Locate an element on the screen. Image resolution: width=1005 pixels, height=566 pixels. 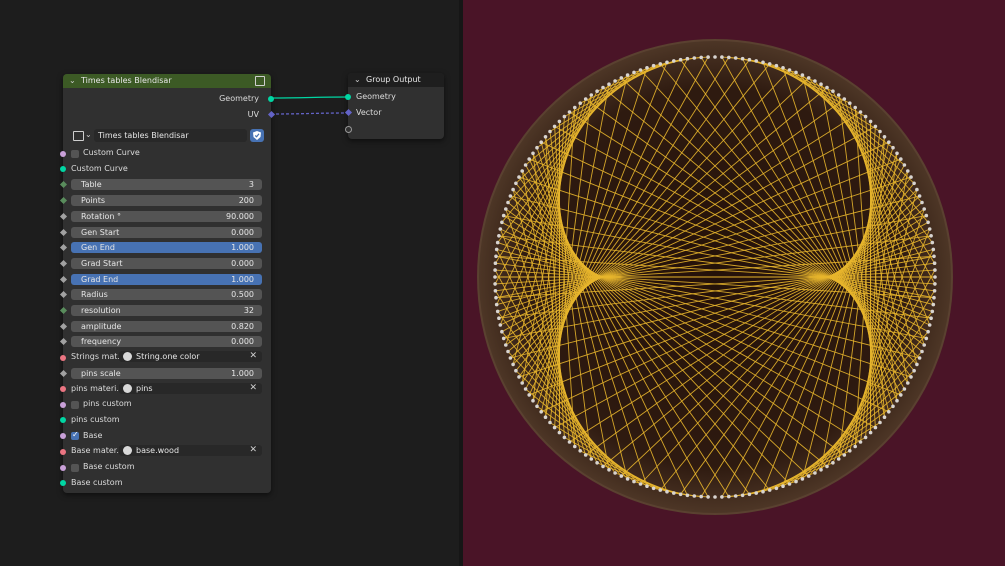
output-geometry-socket is located at coordinates (271, 99).